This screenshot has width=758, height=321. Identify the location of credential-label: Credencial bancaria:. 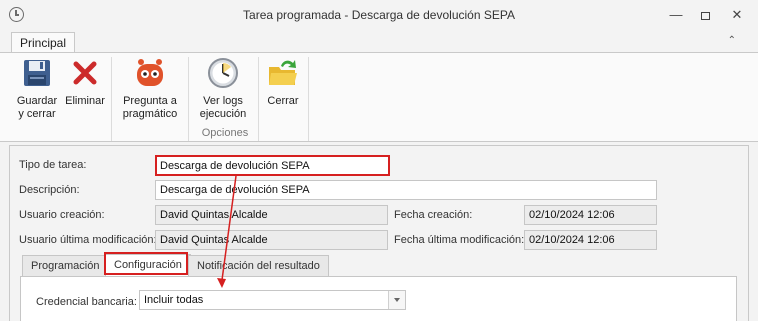
(86, 302).